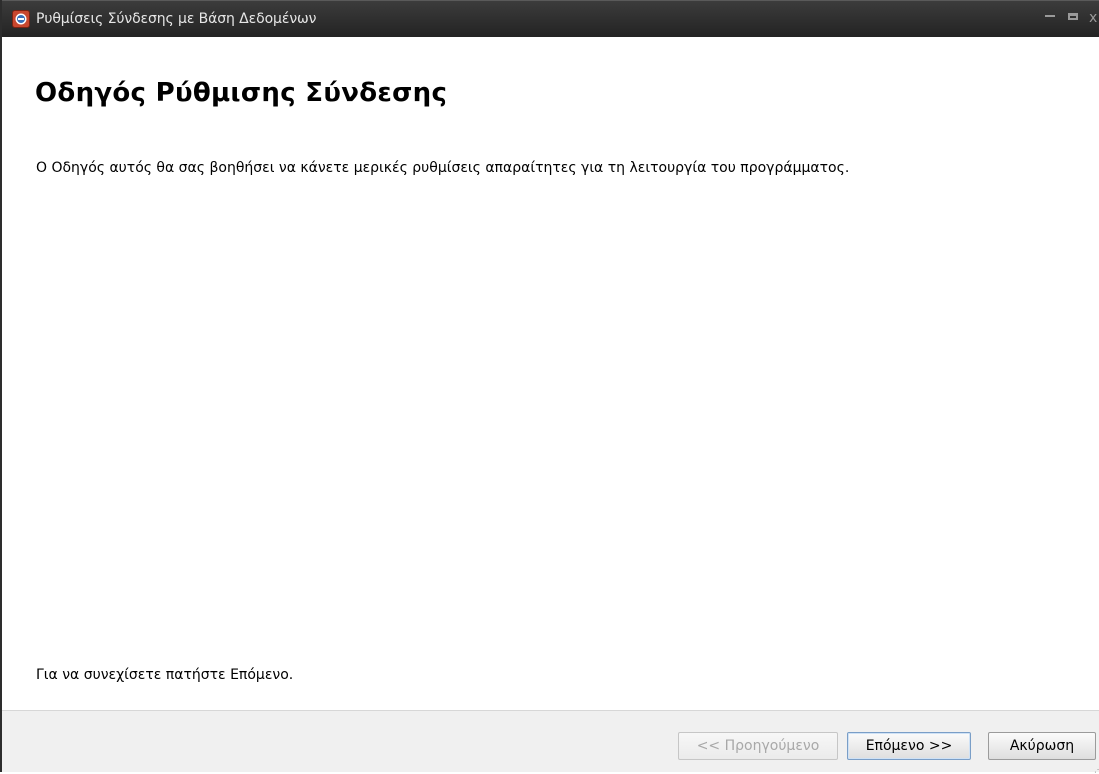 The height and width of the screenshot is (774, 1099). I want to click on app-icon, so click(21, 19).